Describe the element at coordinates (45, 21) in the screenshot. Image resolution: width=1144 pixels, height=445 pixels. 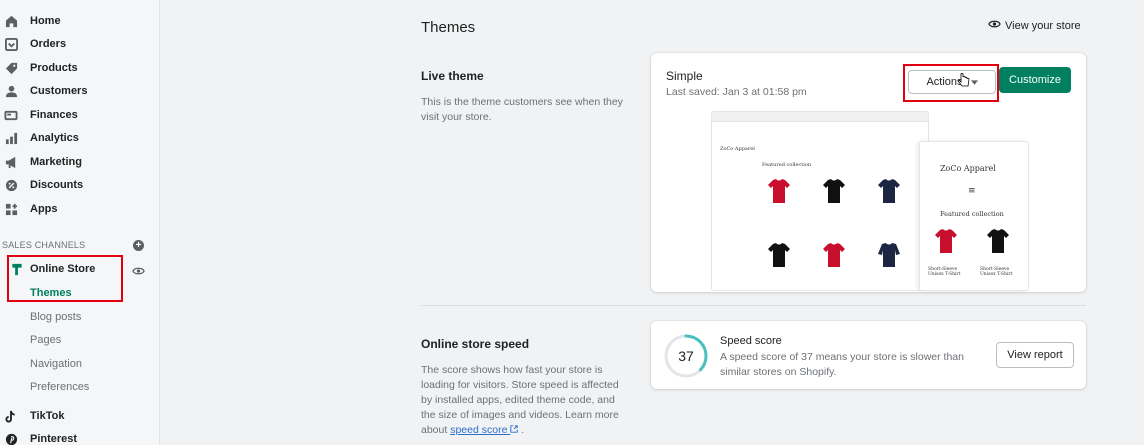
I see `sidebar-item-label: Home` at that location.